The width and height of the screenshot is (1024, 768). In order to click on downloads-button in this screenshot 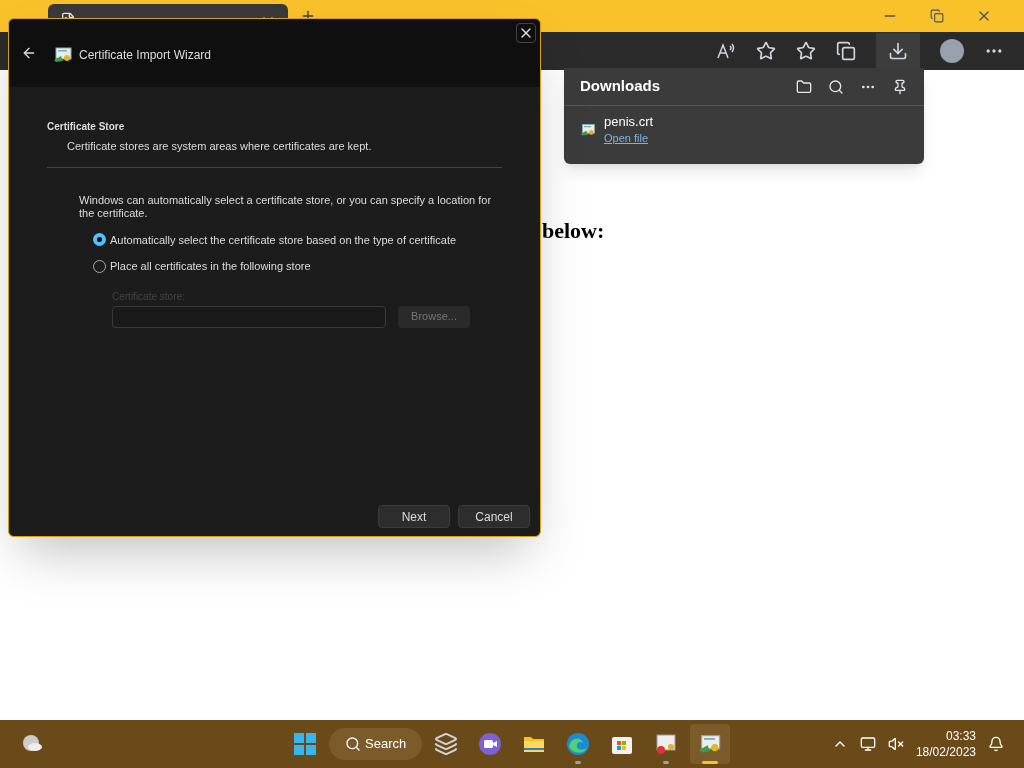, I will do `click(898, 51)`.